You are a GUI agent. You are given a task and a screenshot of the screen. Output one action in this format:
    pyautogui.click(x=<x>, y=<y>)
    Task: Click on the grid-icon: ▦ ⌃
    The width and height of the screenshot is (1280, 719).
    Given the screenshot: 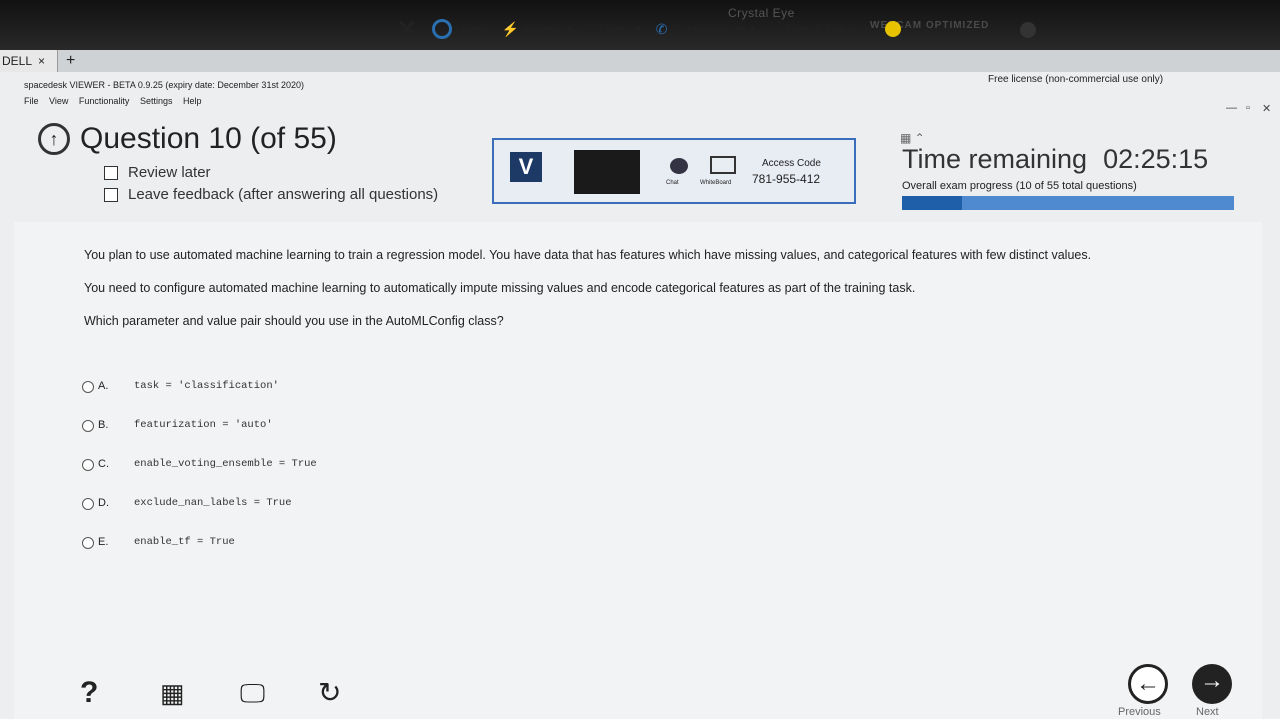 What is the action you would take?
    pyautogui.click(x=912, y=138)
    